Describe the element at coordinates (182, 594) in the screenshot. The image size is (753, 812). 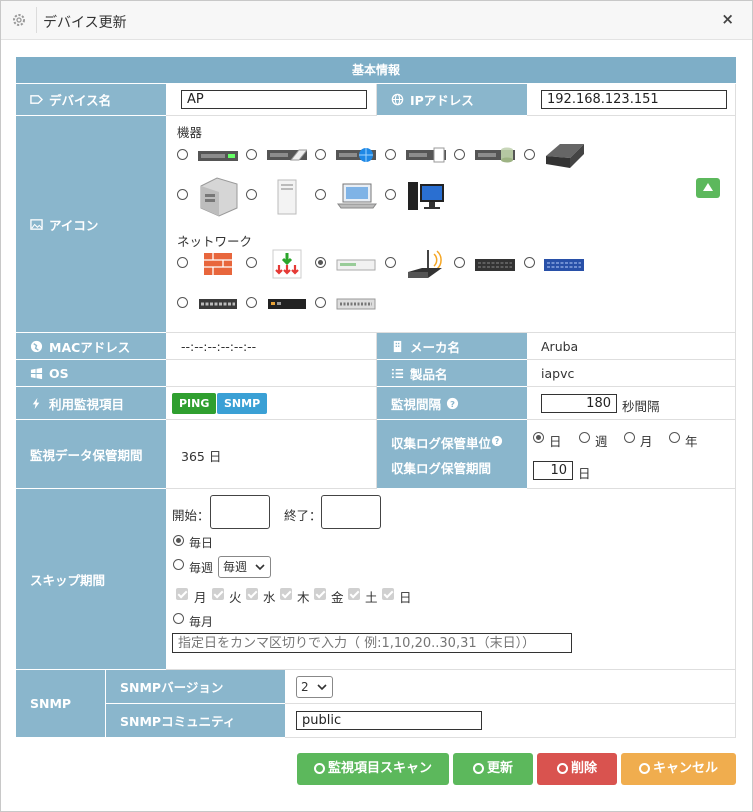
I see `day-check-mon` at that location.